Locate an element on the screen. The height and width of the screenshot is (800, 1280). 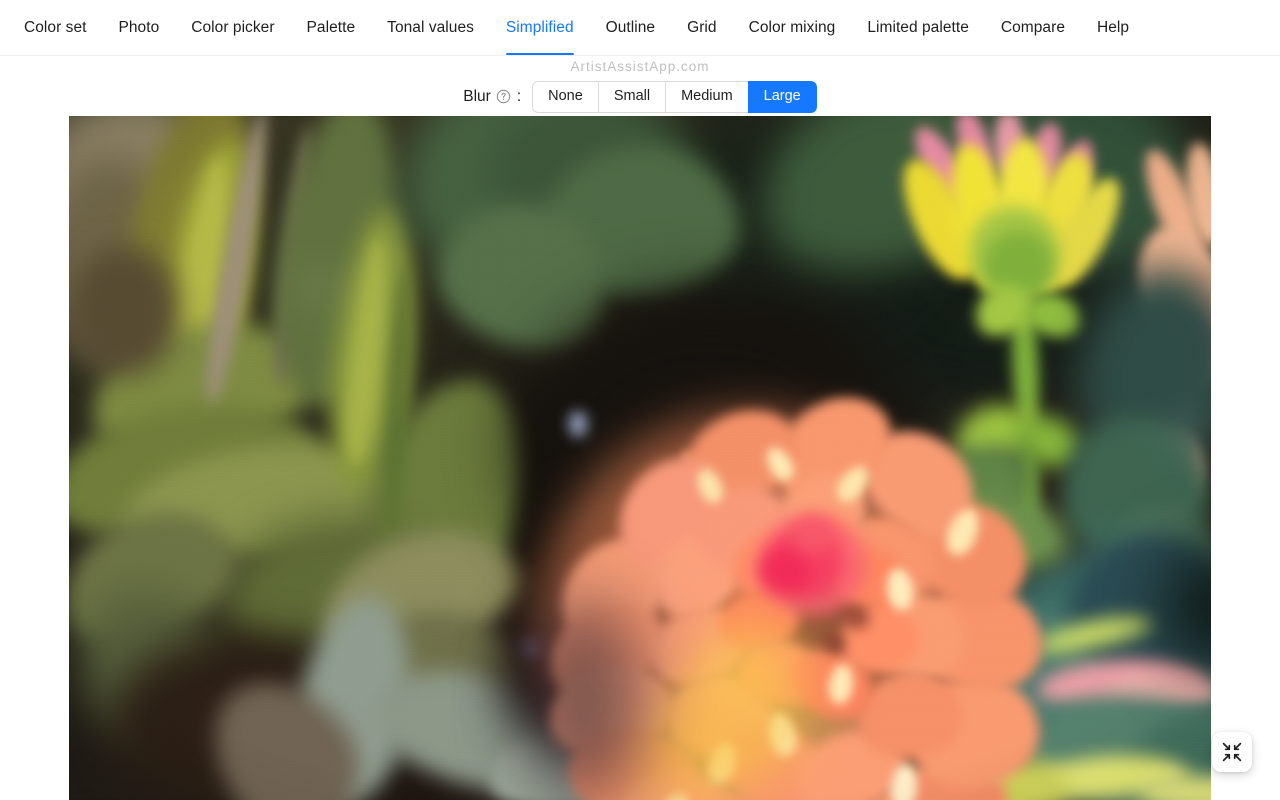
tab-help: Help is located at coordinates (1113, 27).